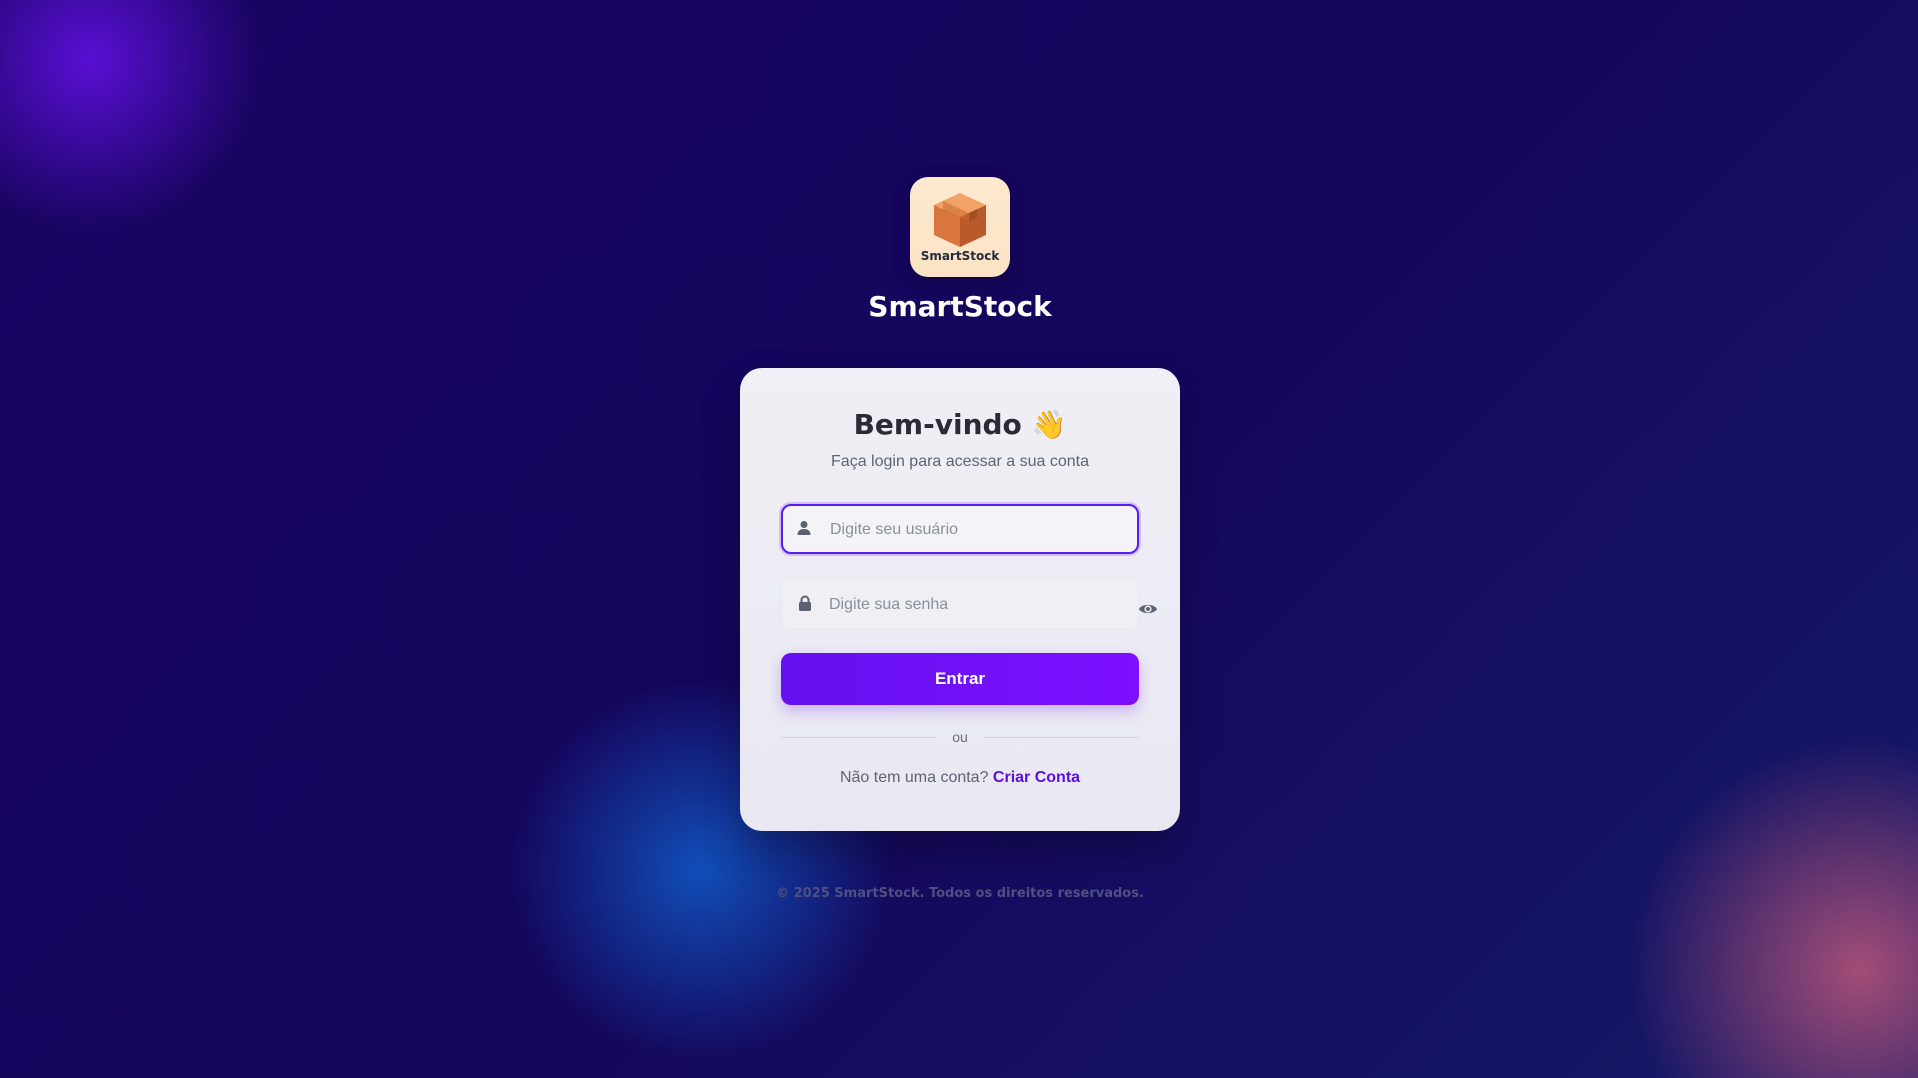  I want to click on password-field, so click(960, 604).